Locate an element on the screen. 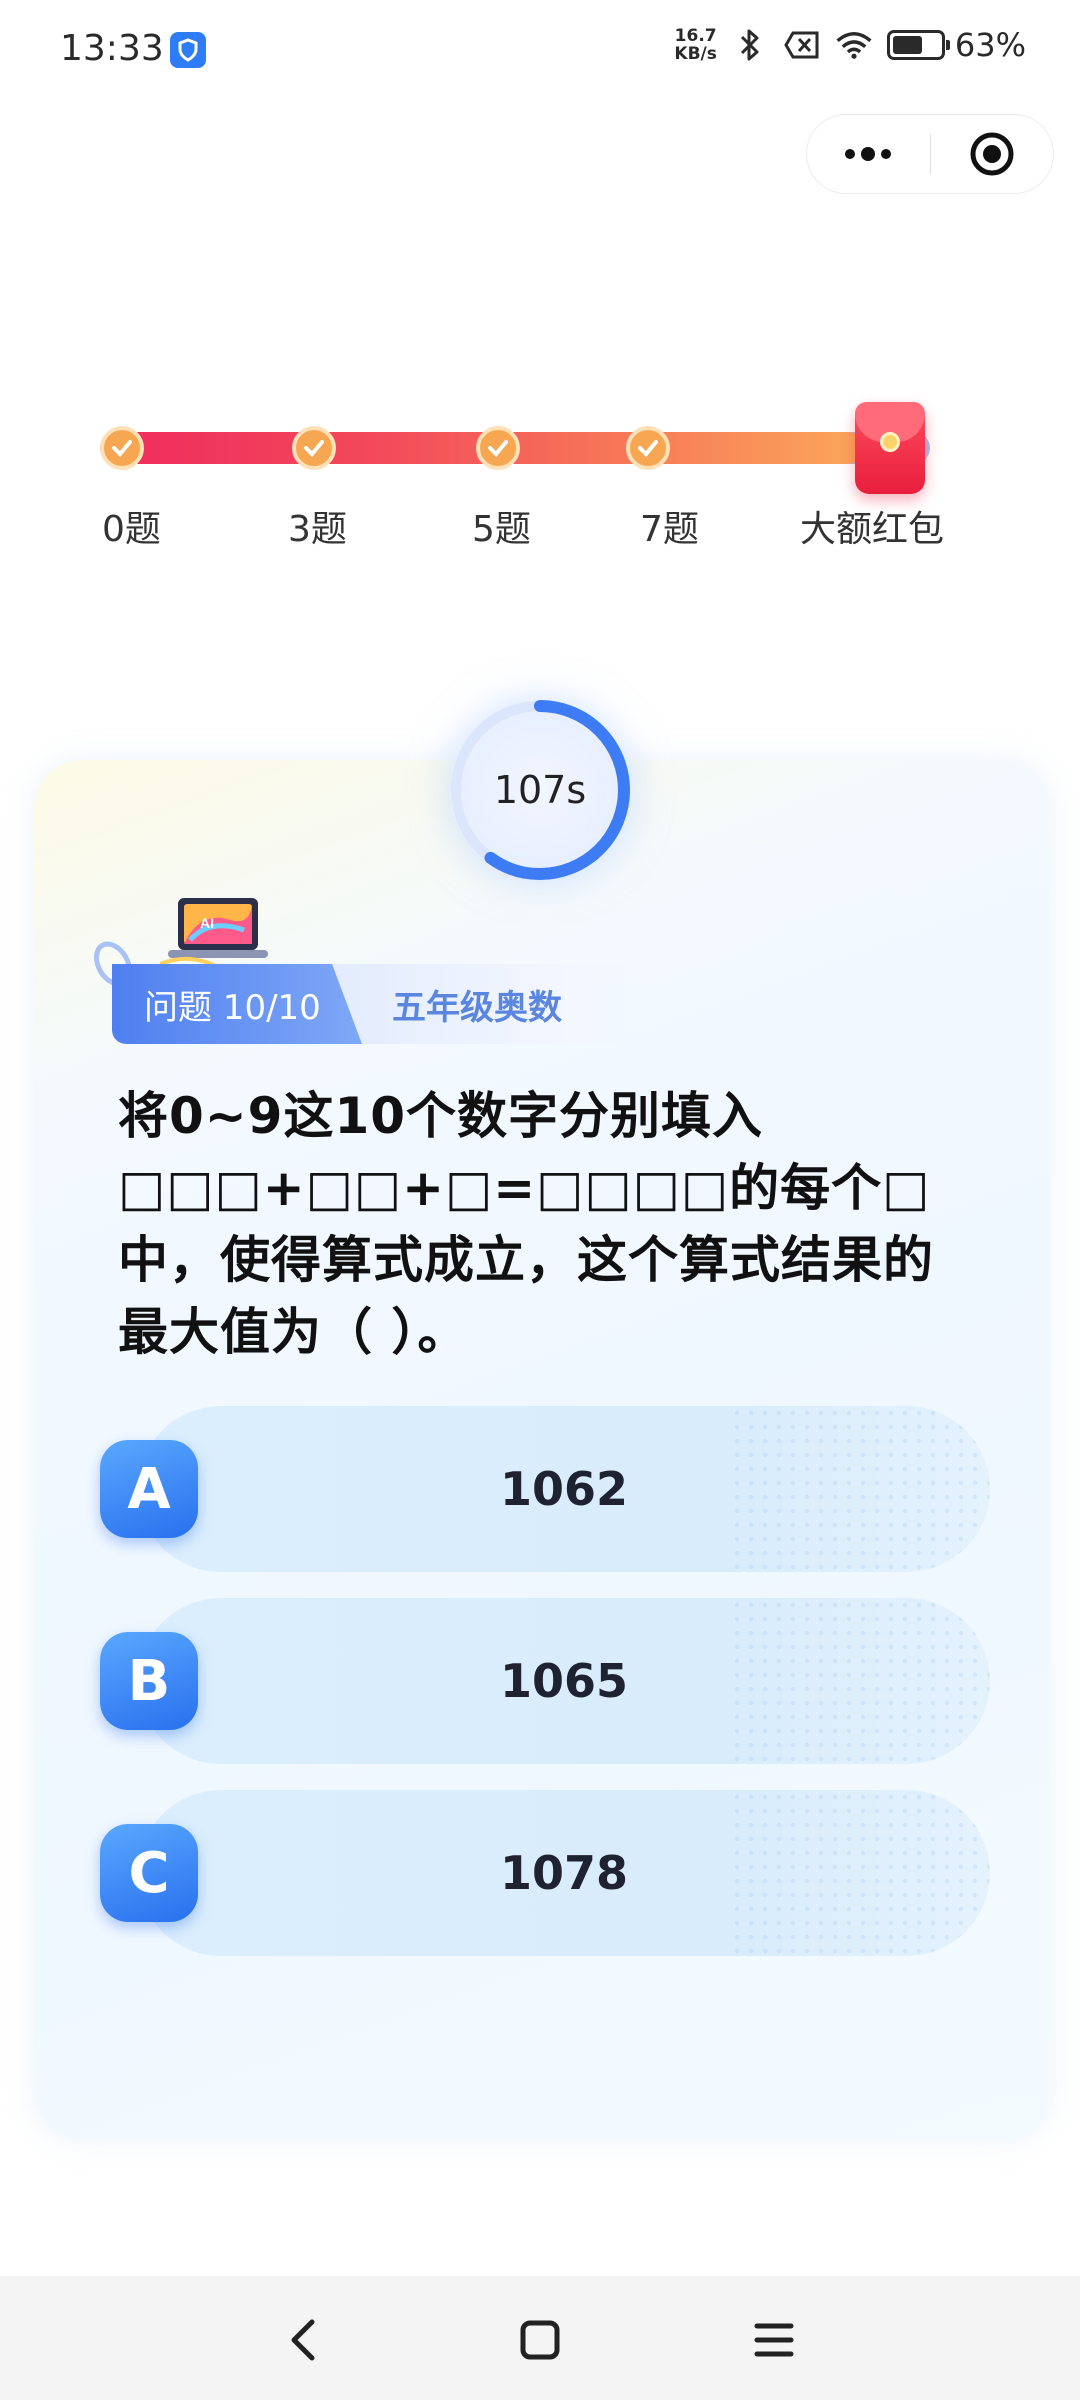 The height and width of the screenshot is (2400, 1080). option-b: 1065 B is located at coordinates (545, 1681).